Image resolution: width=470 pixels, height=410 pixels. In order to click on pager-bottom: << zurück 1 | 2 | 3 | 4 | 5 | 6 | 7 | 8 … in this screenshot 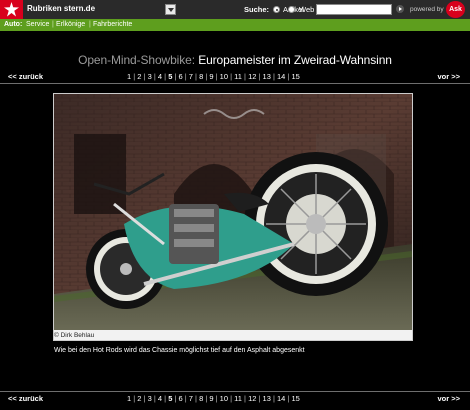, I will do `click(235, 398)`.